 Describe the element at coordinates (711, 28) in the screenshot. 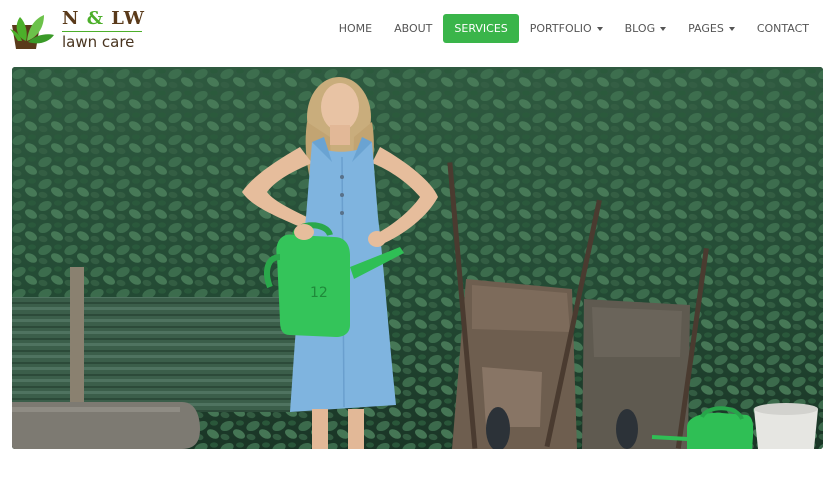

I see `nav-pages: PAGES` at that location.